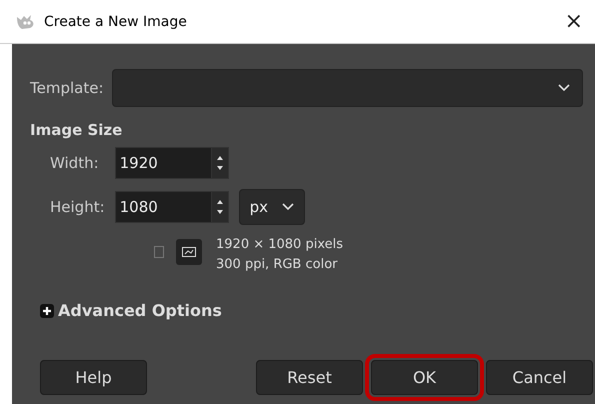 This screenshot has width=595, height=404. I want to click on section-heading: Image Size, so click(77, 130).